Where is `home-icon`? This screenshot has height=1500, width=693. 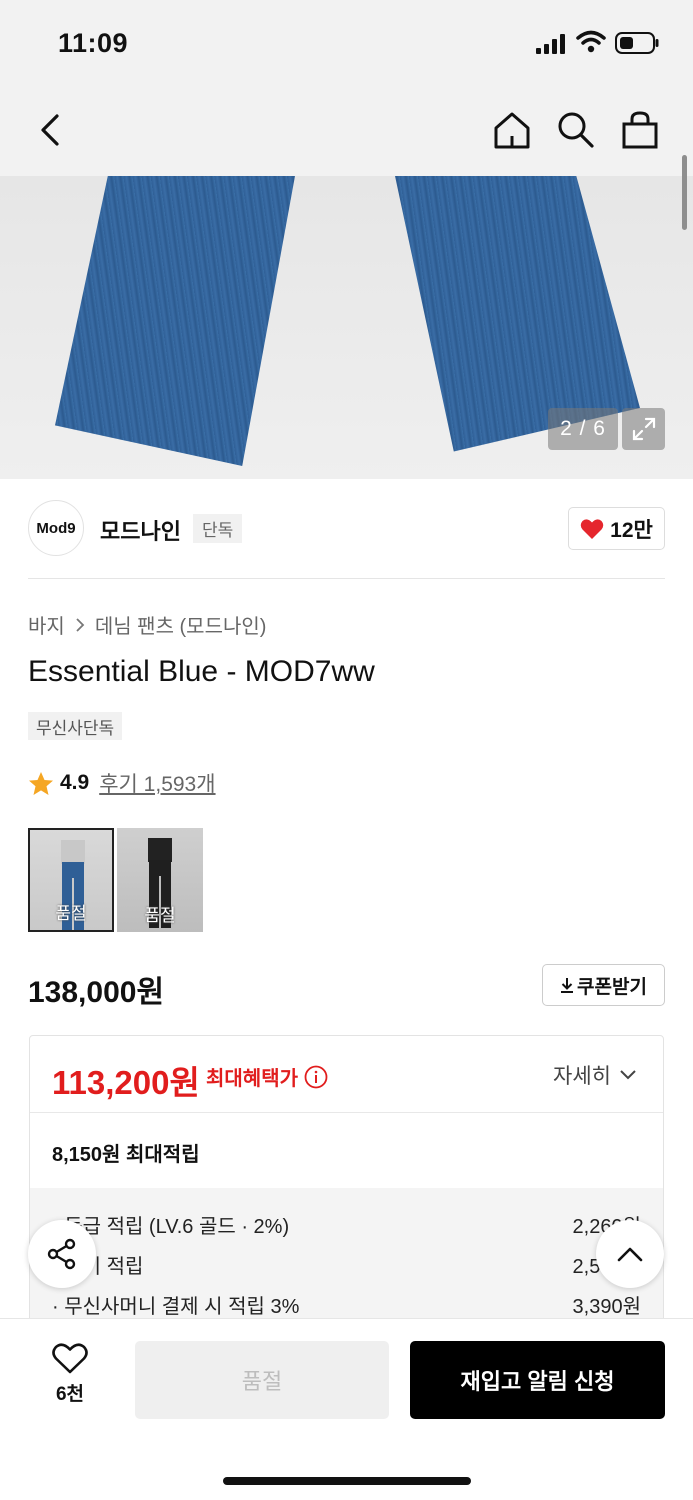
home-icon is located at coordinates (512, 130).